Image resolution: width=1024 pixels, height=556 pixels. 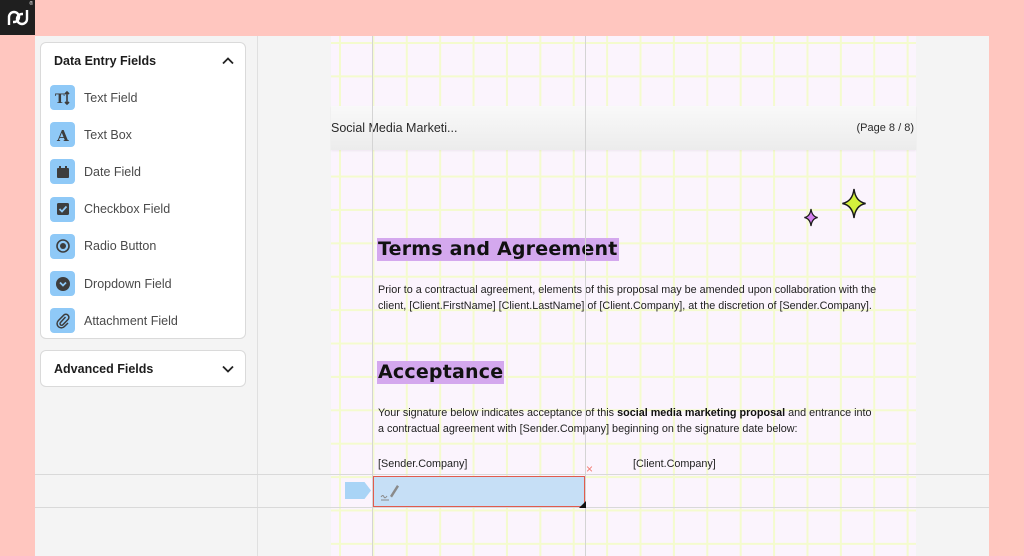 I want to click on chevron-up-icon, so click(x=228, y=61).